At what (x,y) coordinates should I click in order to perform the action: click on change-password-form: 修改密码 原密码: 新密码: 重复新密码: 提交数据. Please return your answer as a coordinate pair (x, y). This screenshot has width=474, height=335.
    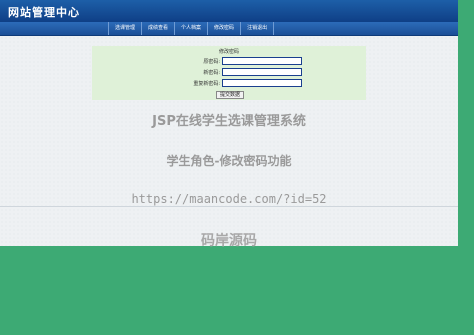
    Looking at the image, I should click on (229, 73).